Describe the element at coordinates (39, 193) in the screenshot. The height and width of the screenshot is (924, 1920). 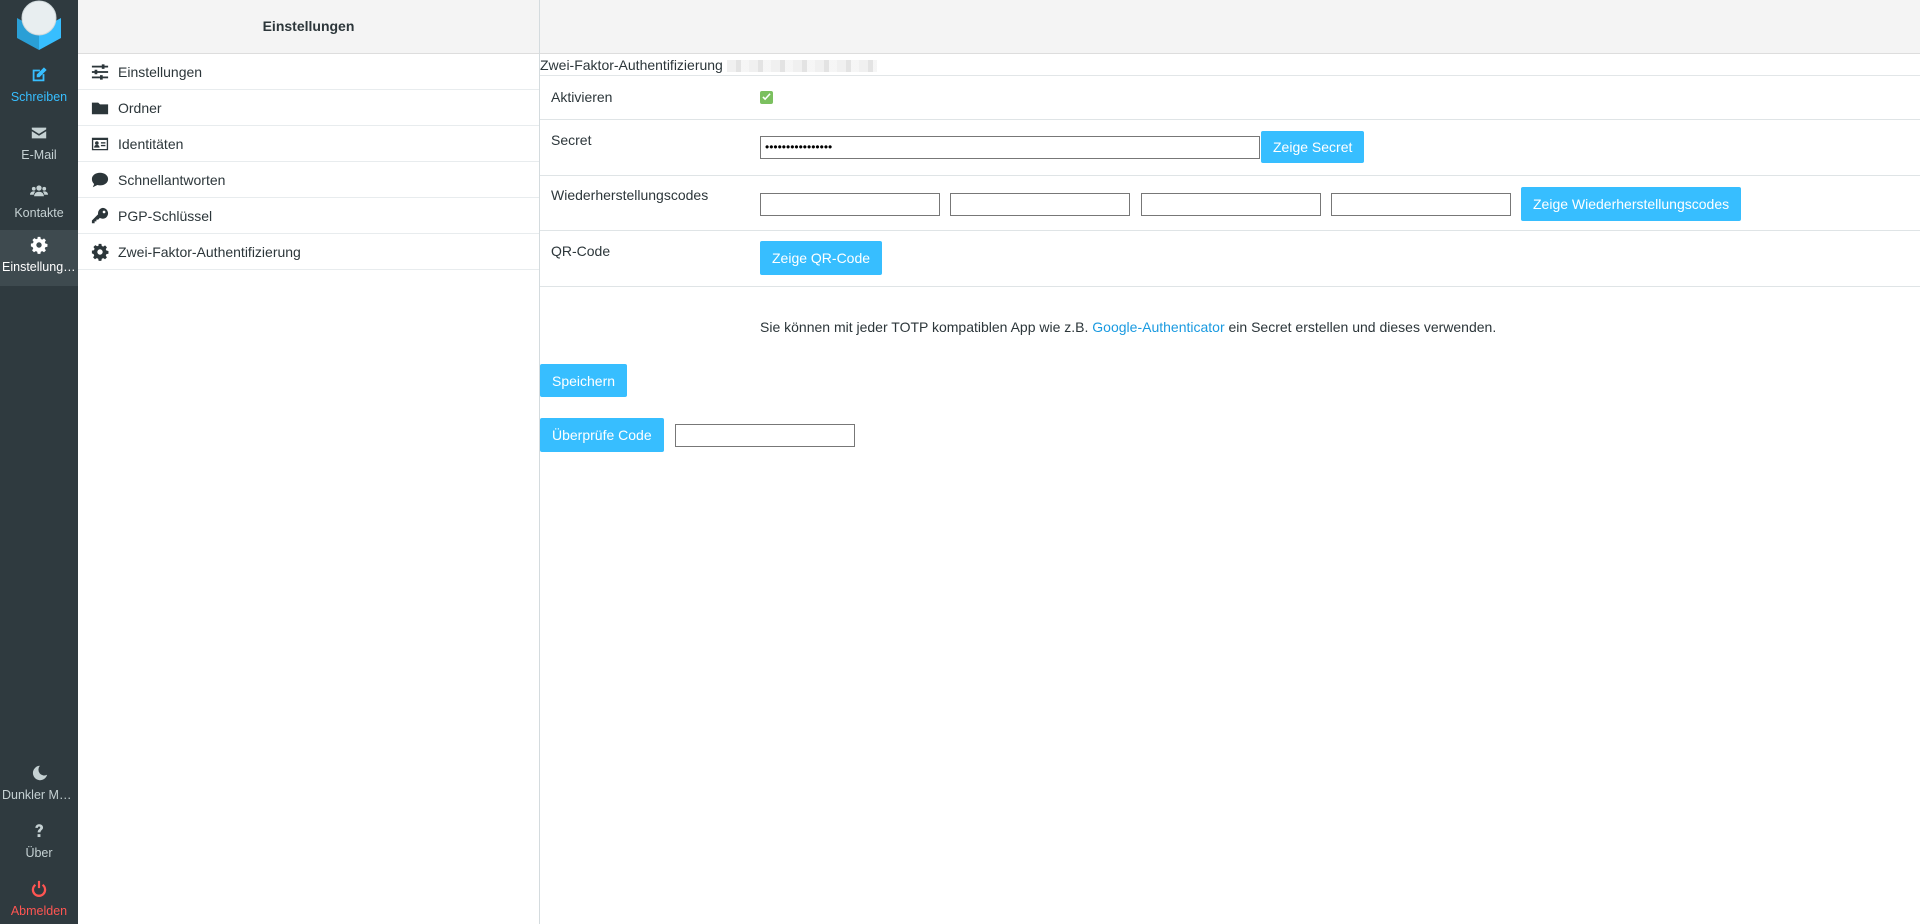
I see `users-icon` at that location.